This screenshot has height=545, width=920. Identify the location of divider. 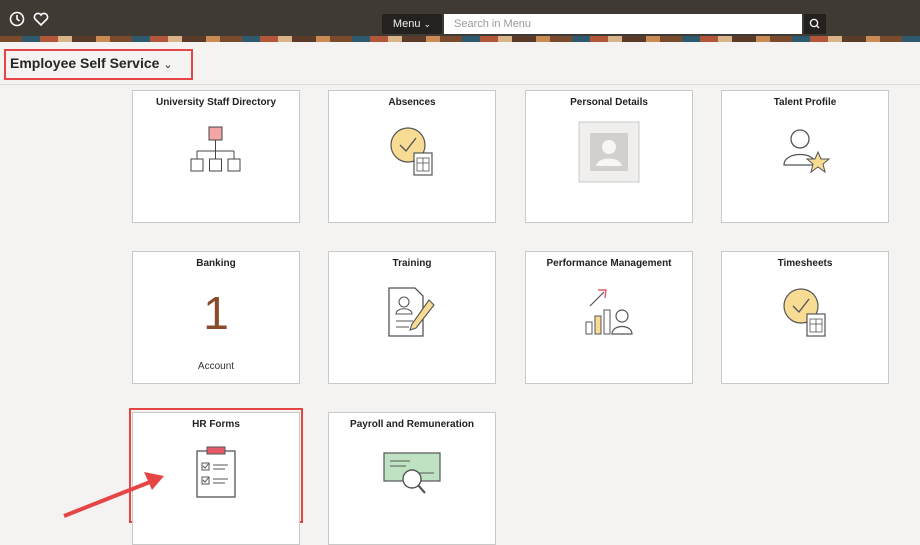
(460, 84).